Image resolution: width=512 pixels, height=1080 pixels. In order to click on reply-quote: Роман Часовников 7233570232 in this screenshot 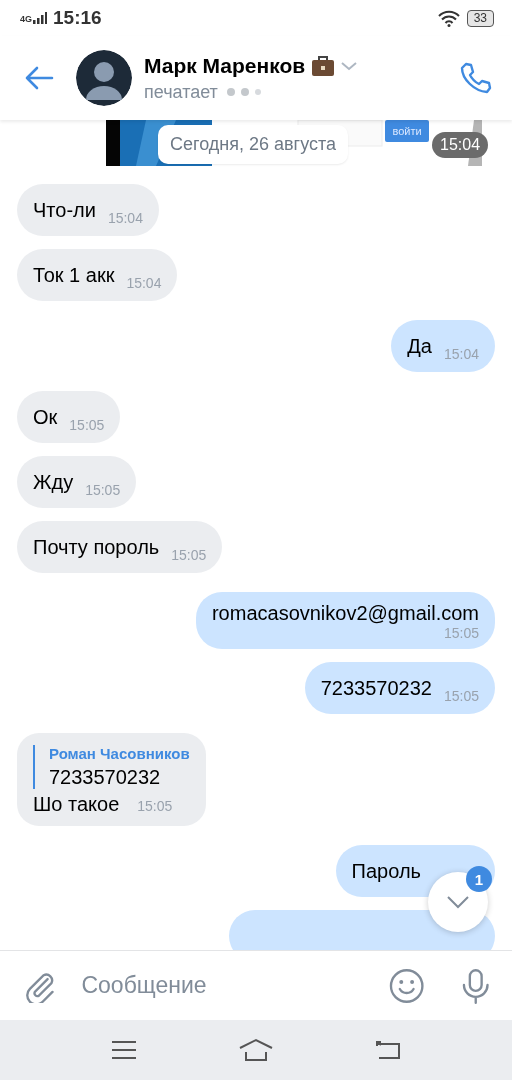, I will do `click(111, 767)`.